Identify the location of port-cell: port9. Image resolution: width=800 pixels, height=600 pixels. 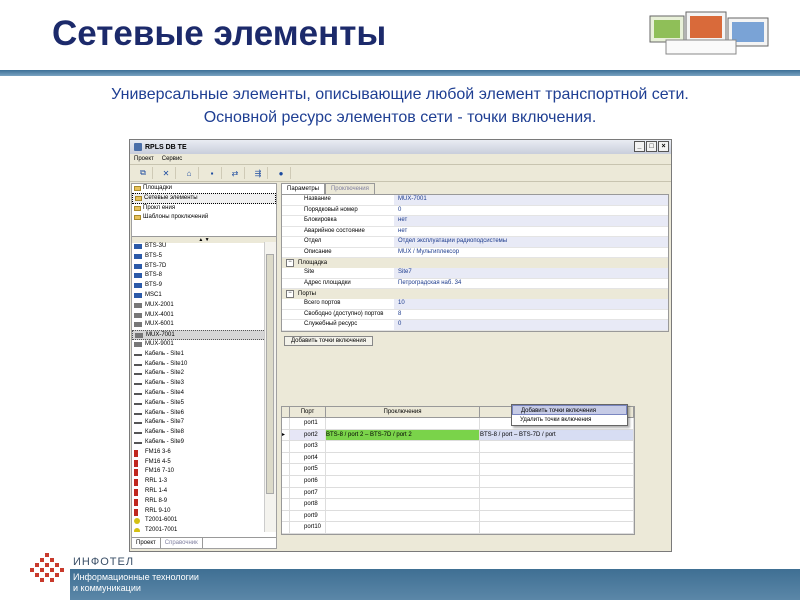
(308, 516).